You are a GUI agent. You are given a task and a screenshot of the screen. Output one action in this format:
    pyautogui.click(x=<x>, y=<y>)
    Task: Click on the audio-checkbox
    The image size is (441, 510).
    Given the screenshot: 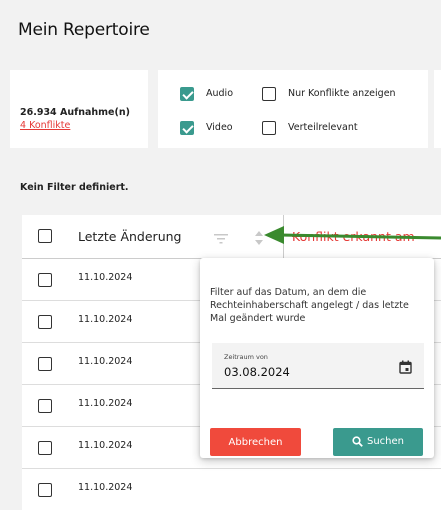 What is the action you would take?
    pyautogui.click(x=187, y=94)
    